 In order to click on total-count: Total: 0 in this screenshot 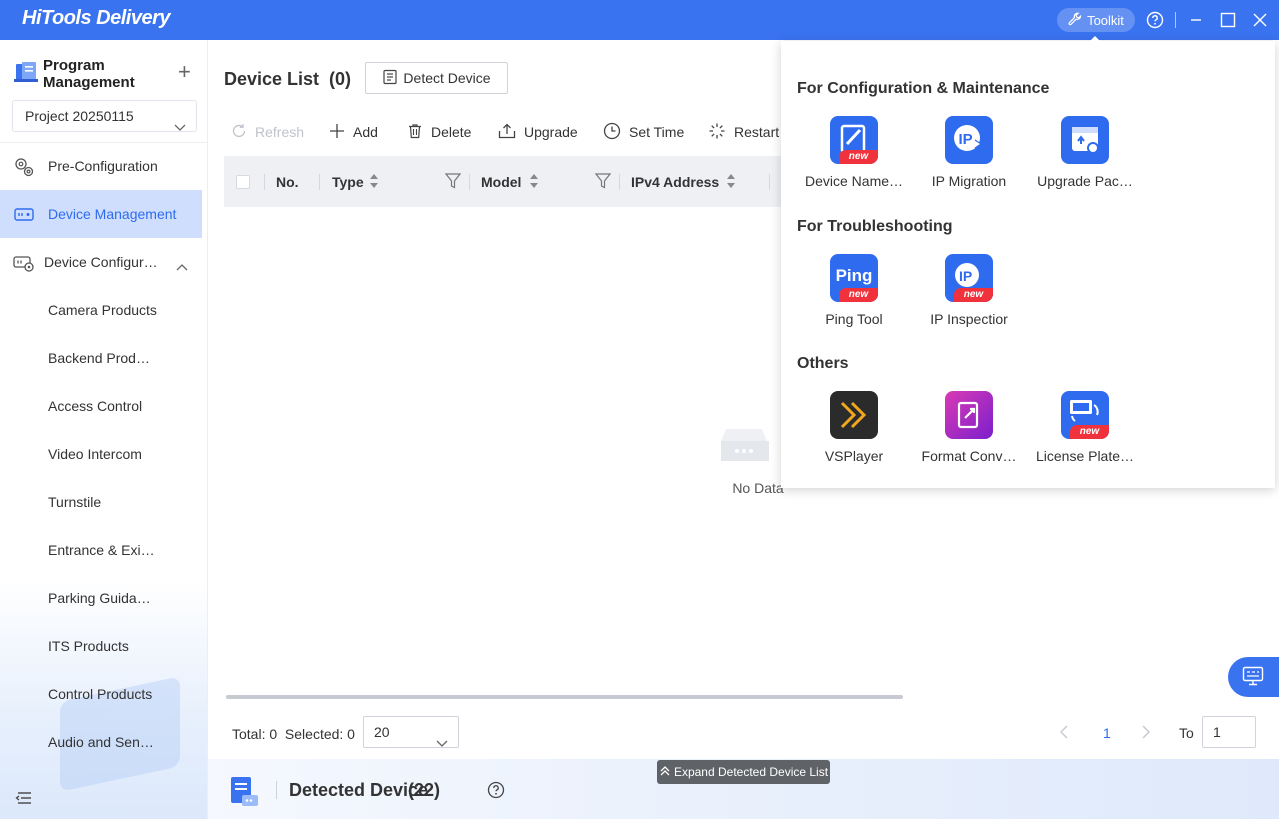, I will do `click(255, 734)`.